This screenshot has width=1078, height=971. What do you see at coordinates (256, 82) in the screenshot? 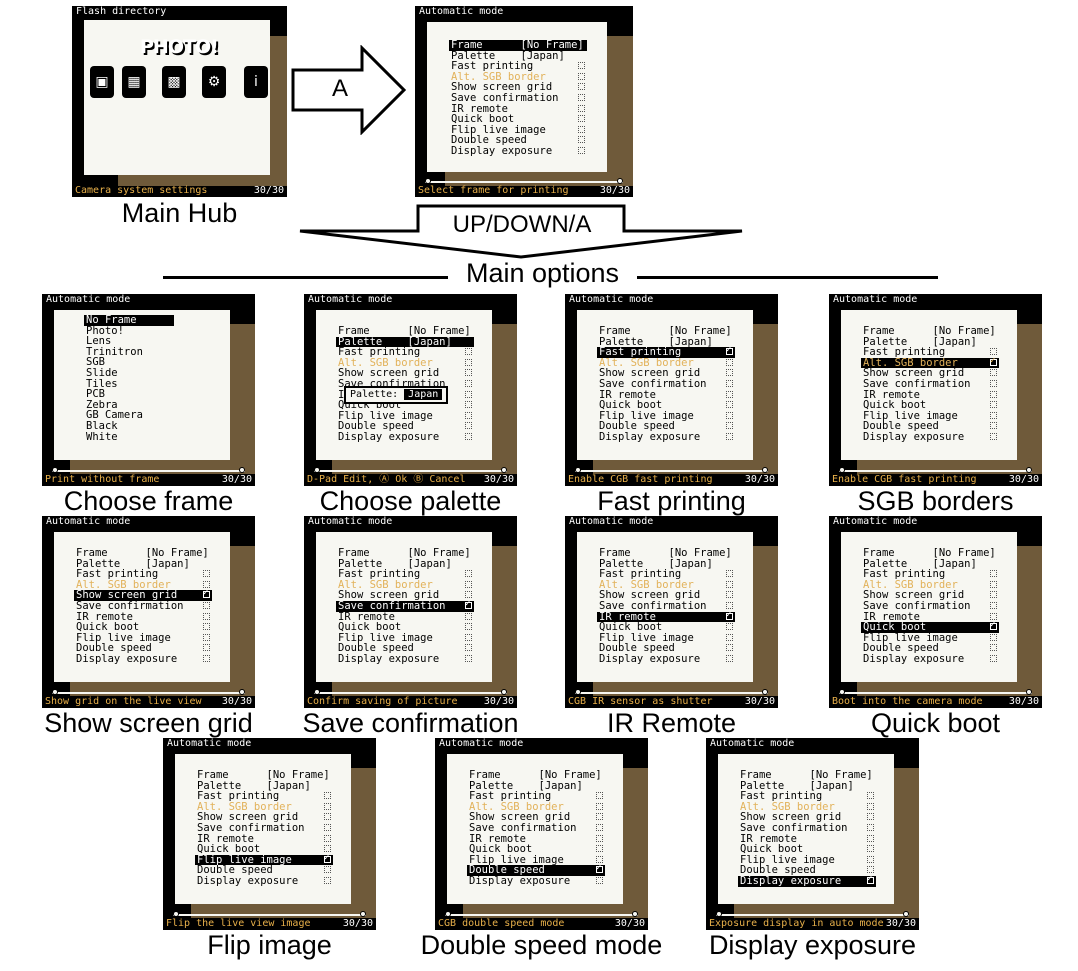
I see `info-icon: i` at bounding box center [256, 82].